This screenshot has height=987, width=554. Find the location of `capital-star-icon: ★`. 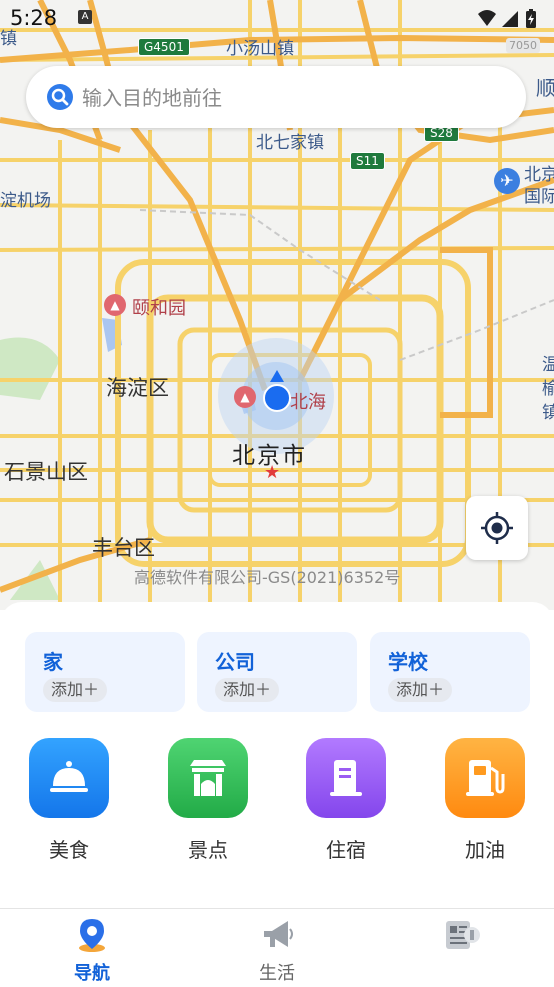

capital-star-icon: ★ is located at coordinates (272, 472).